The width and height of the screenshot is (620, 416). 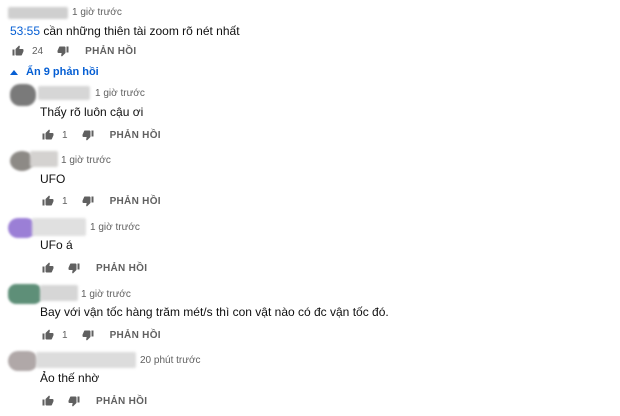 What do you see at coordinates (38, 51) in the screenshot?
I see `like-count: 24` at bounding box center [38, 51].